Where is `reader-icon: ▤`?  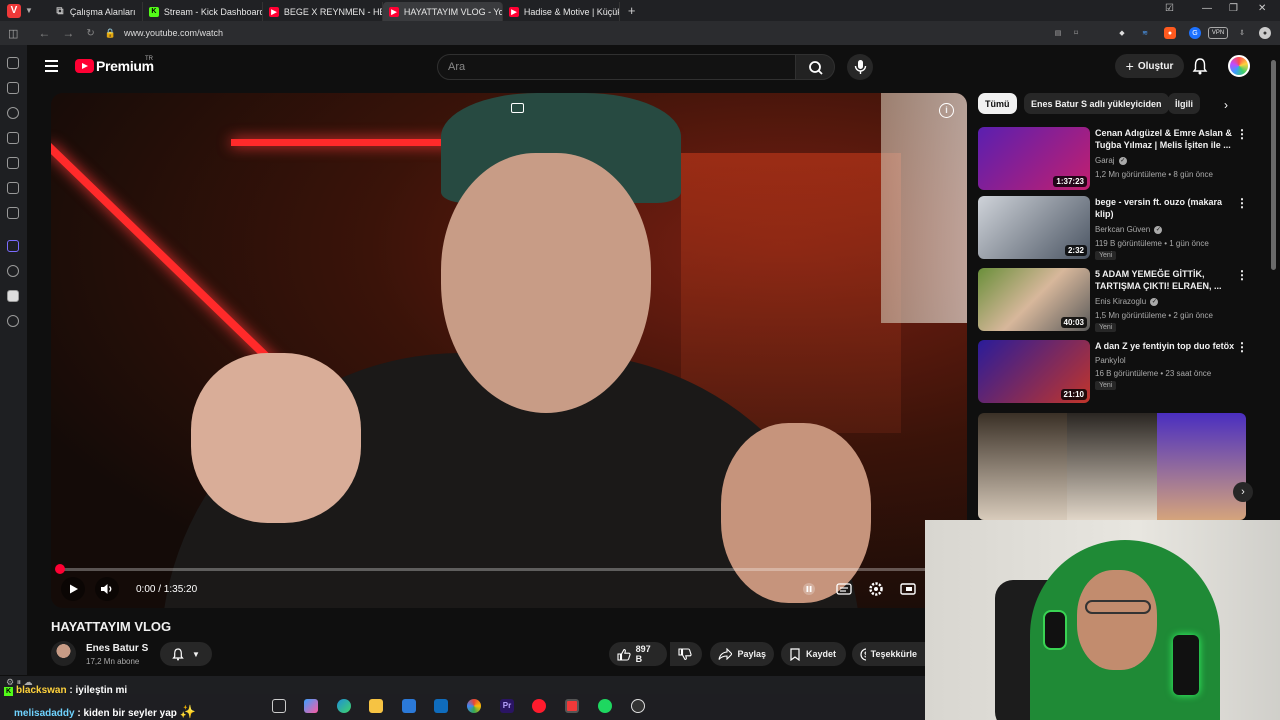 reader-icon: ▤ is located at coordinates (1058, 33).